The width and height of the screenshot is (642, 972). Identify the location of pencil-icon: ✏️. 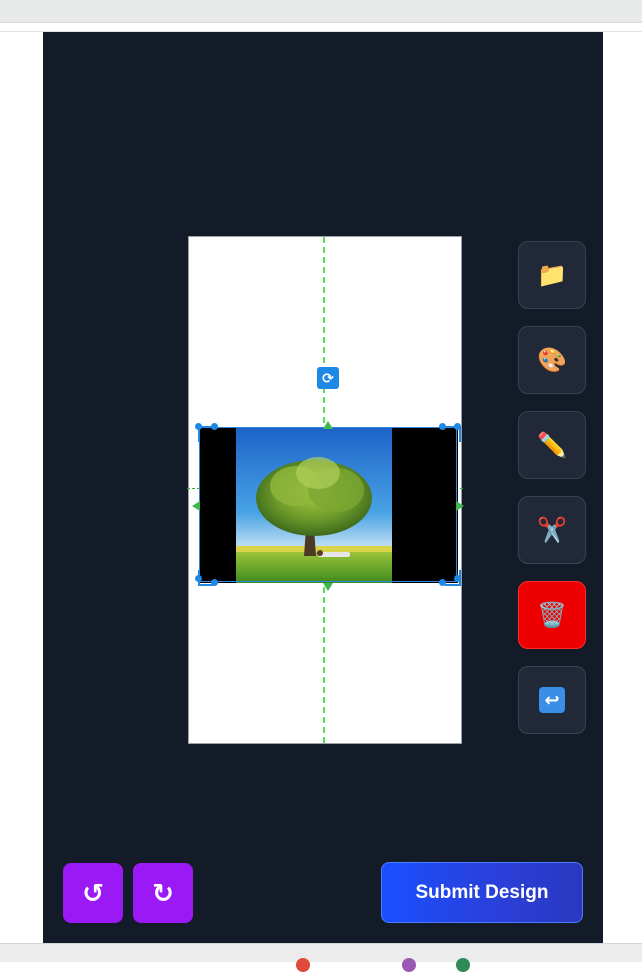
(552, 445).